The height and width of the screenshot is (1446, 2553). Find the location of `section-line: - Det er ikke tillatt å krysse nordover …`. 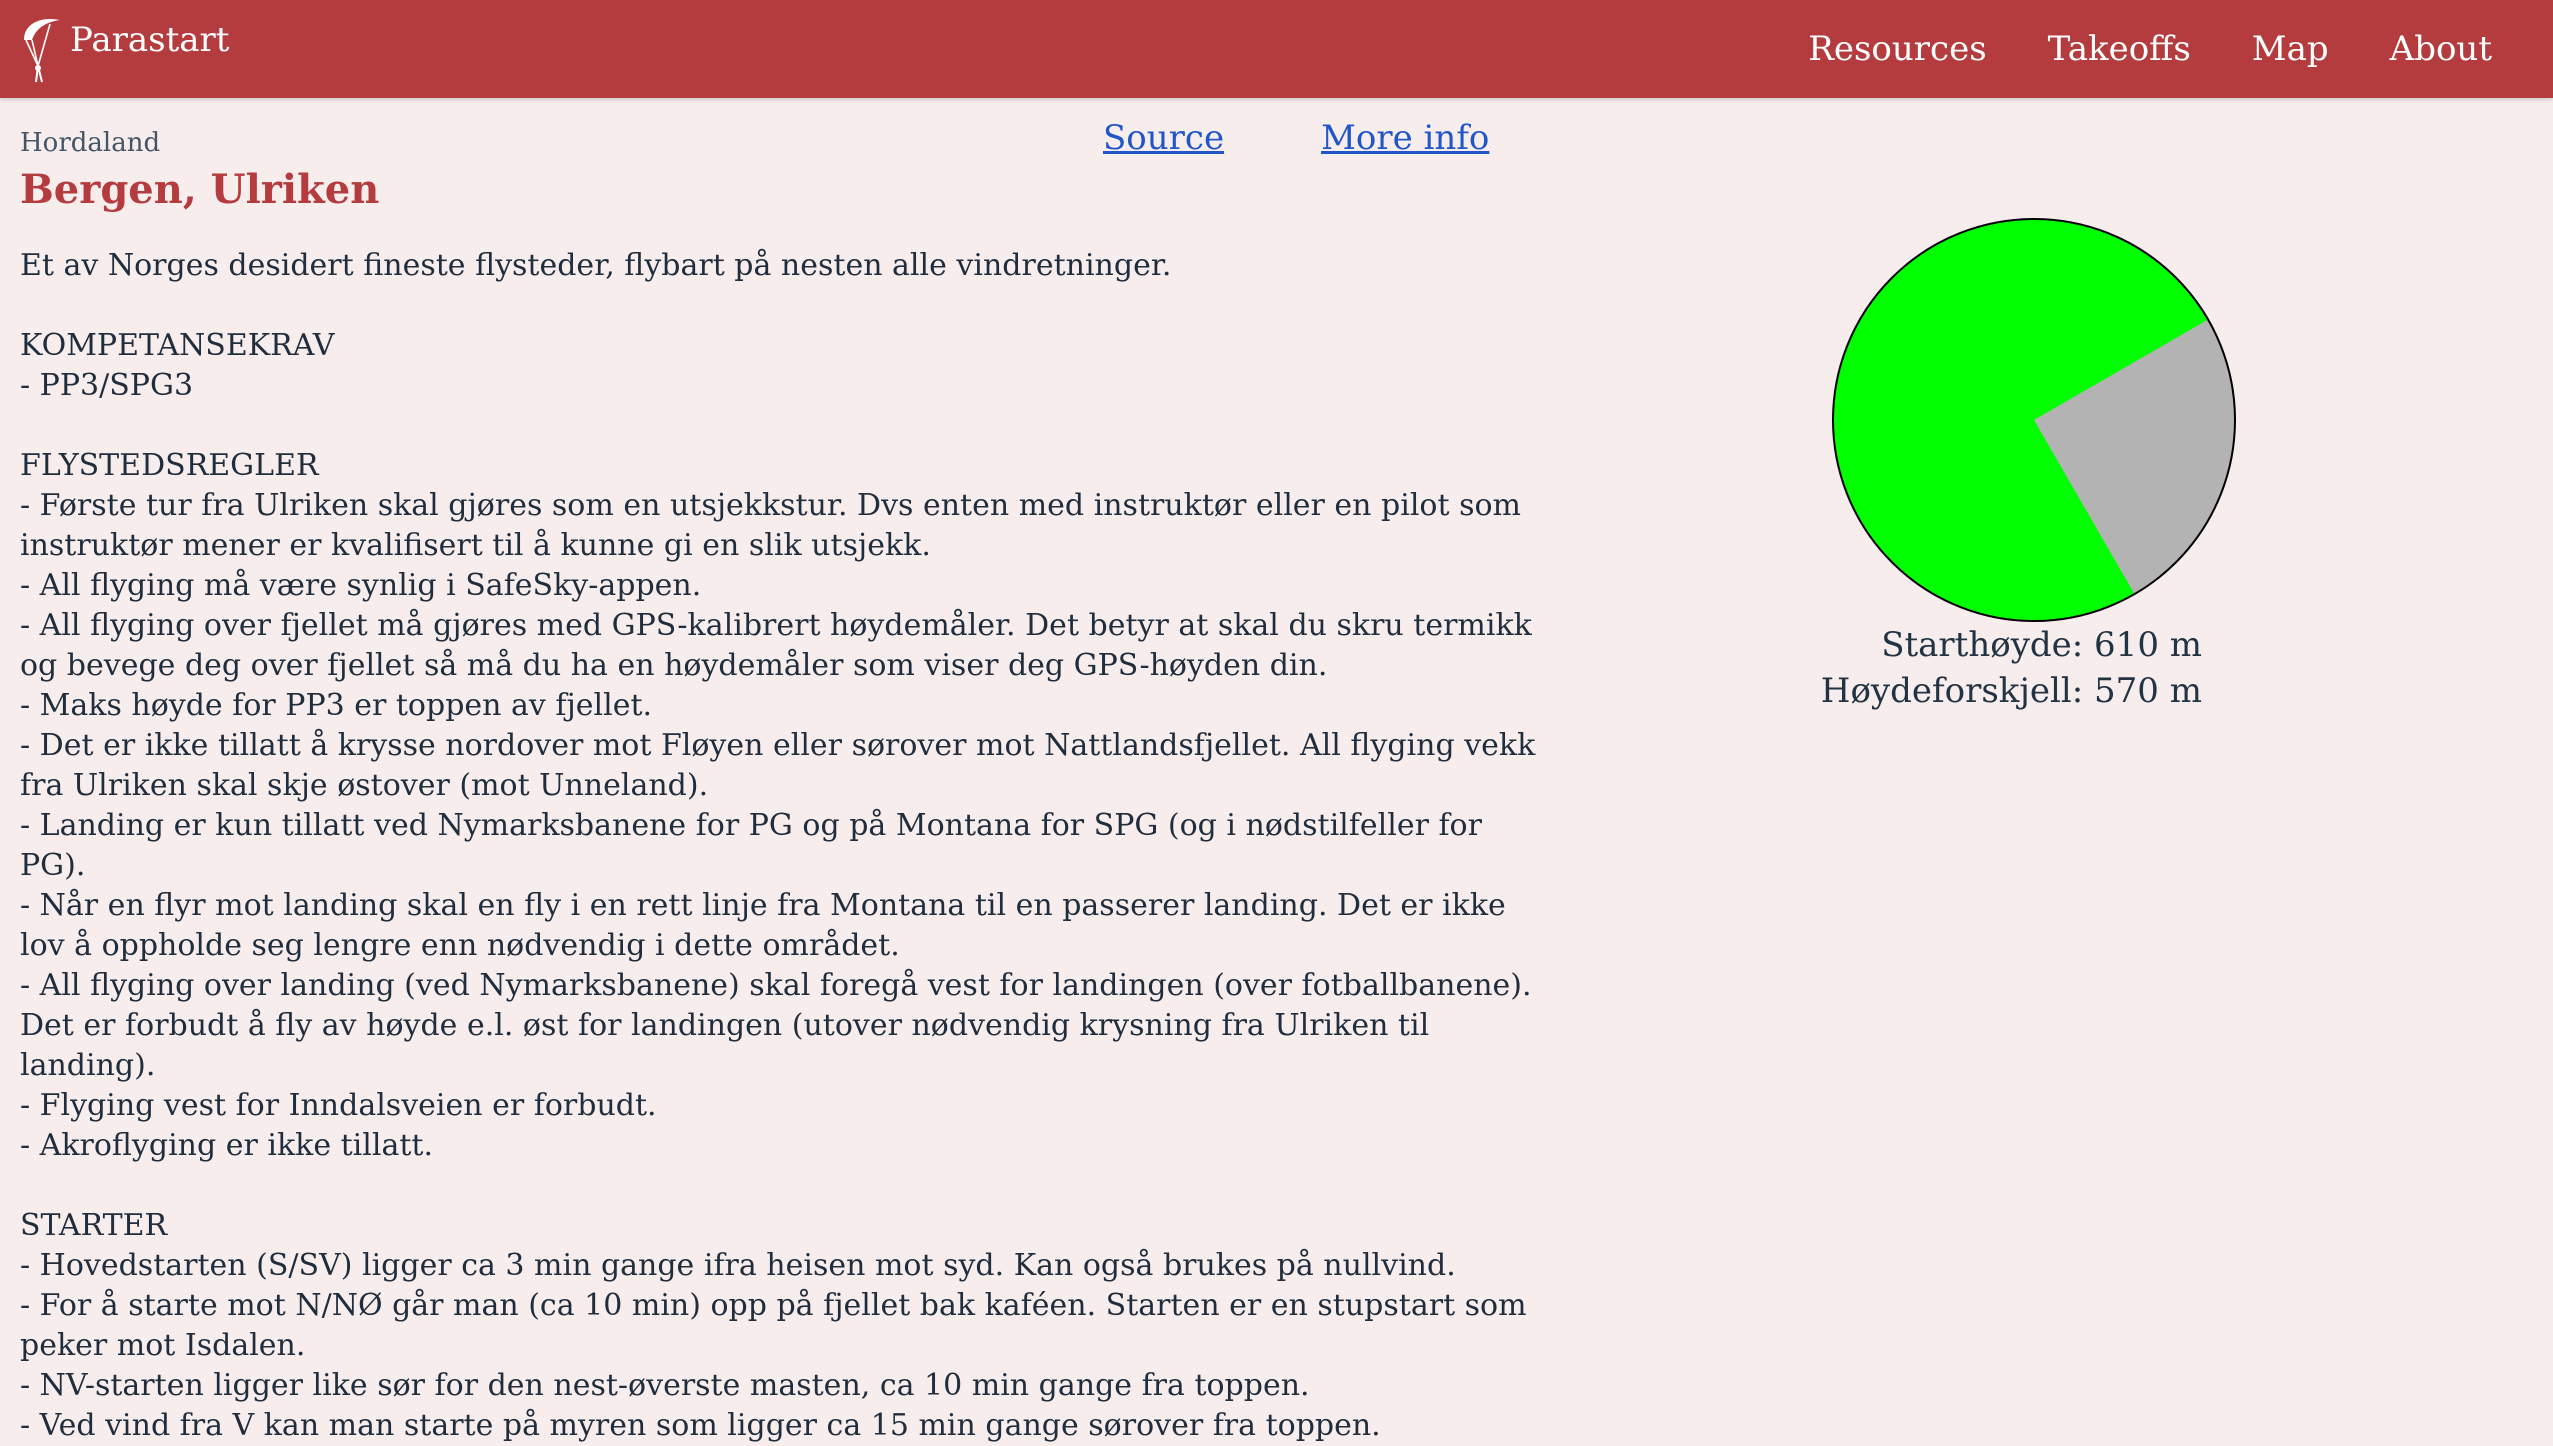

section-line: - Det er ikke tillatt å krysse nordover … is located at coordinates (778, 765).